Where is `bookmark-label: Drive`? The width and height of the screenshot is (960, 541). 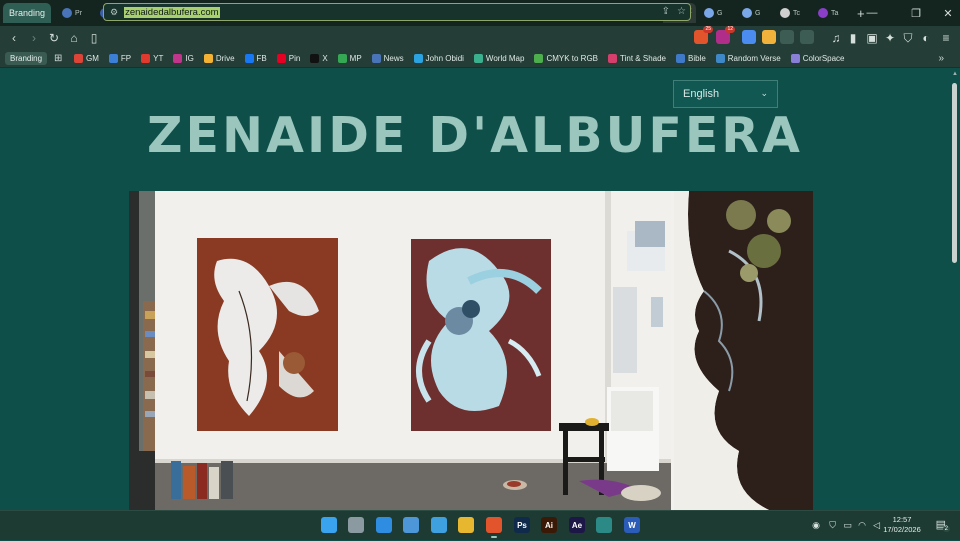
bookmark-label: Drive is located at coordinates (225, 58).